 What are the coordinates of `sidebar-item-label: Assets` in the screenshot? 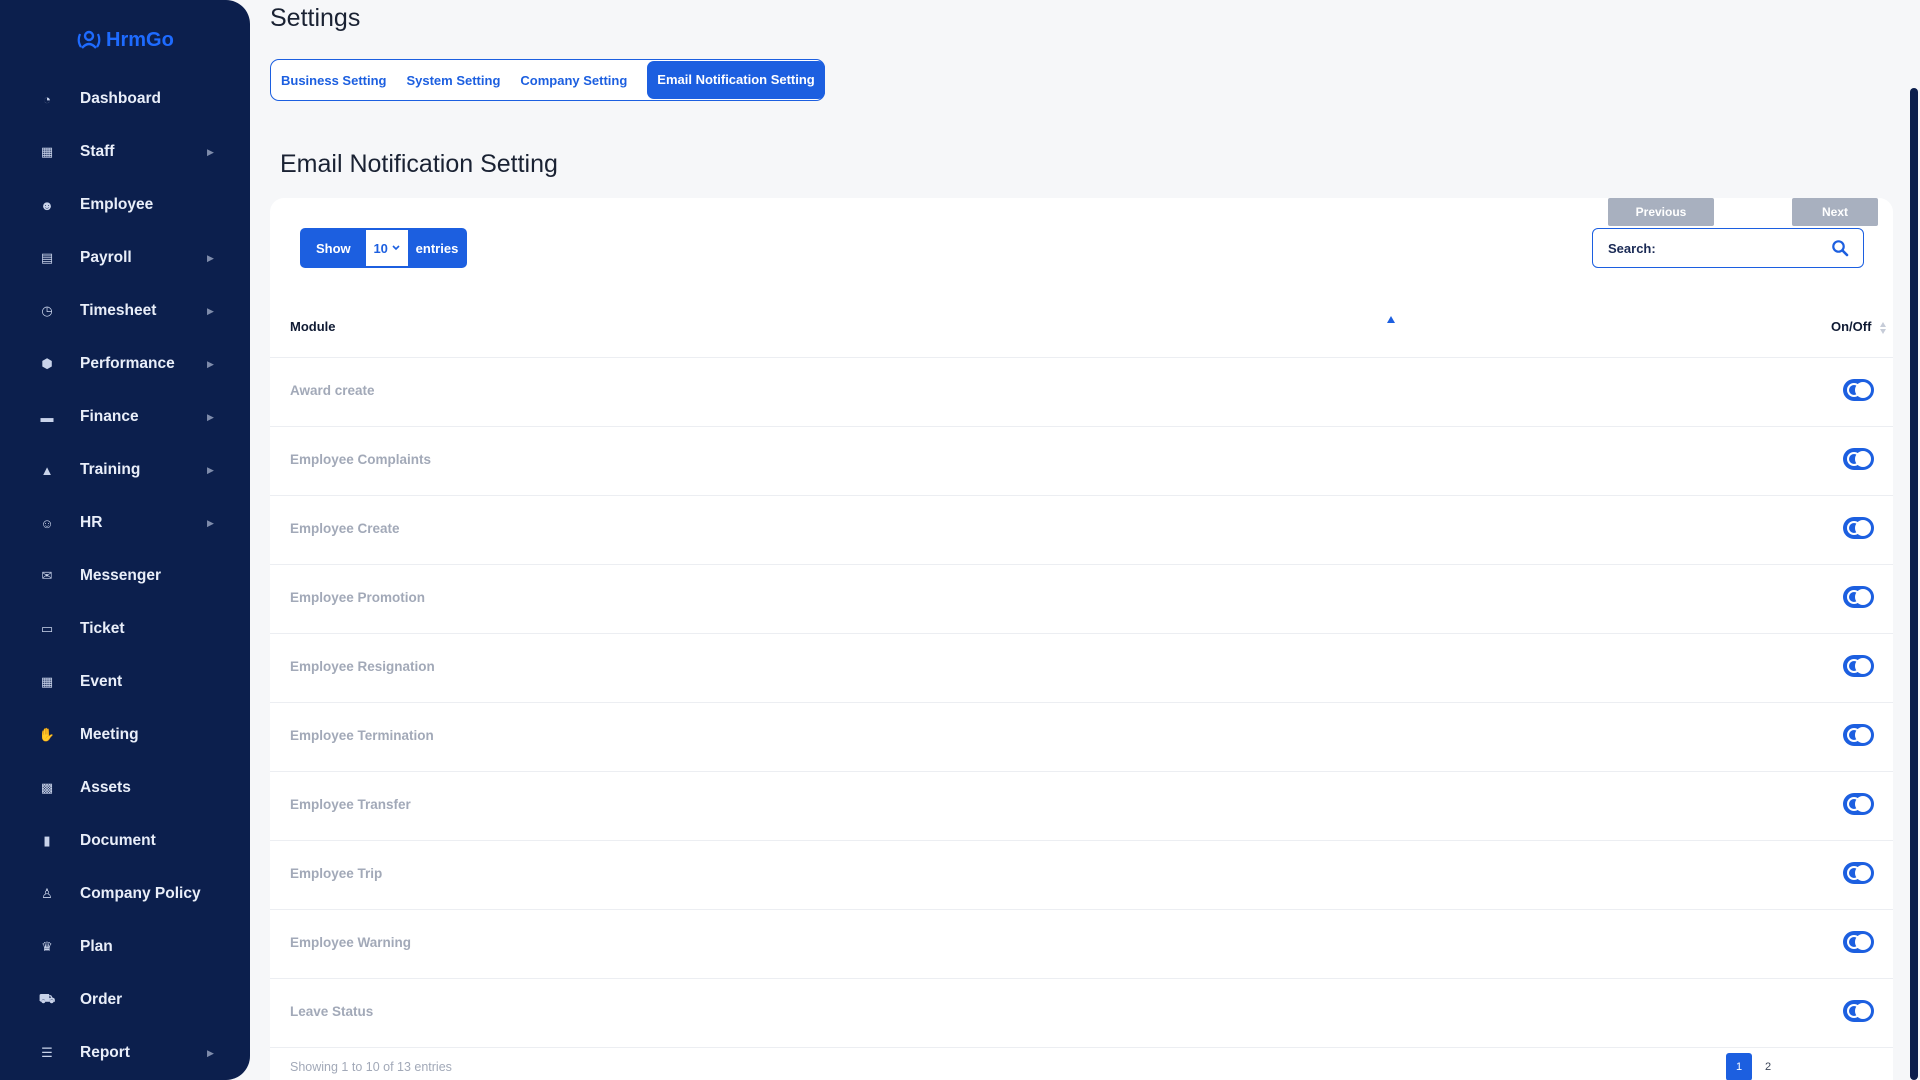 It's located at (105, 787).